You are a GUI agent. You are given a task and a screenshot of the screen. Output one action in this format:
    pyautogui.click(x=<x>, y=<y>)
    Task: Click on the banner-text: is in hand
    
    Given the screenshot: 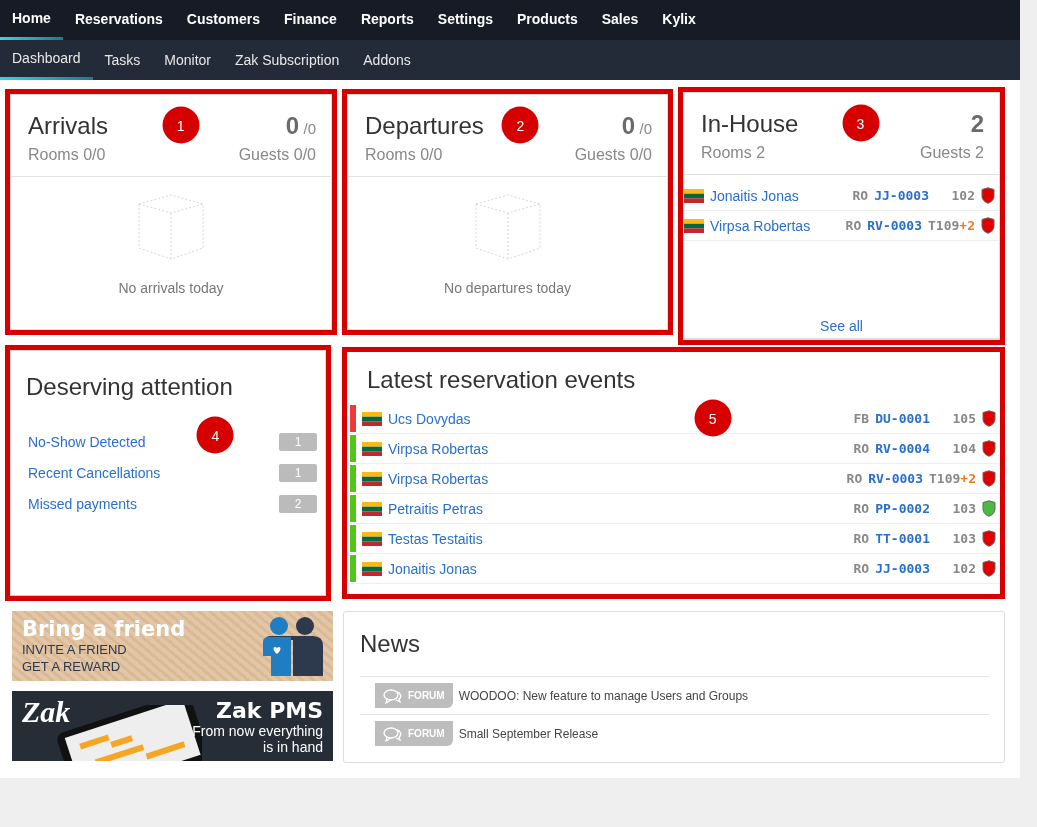 What is the action you would take?
    pyautogui.click(x=293, y=746)
    